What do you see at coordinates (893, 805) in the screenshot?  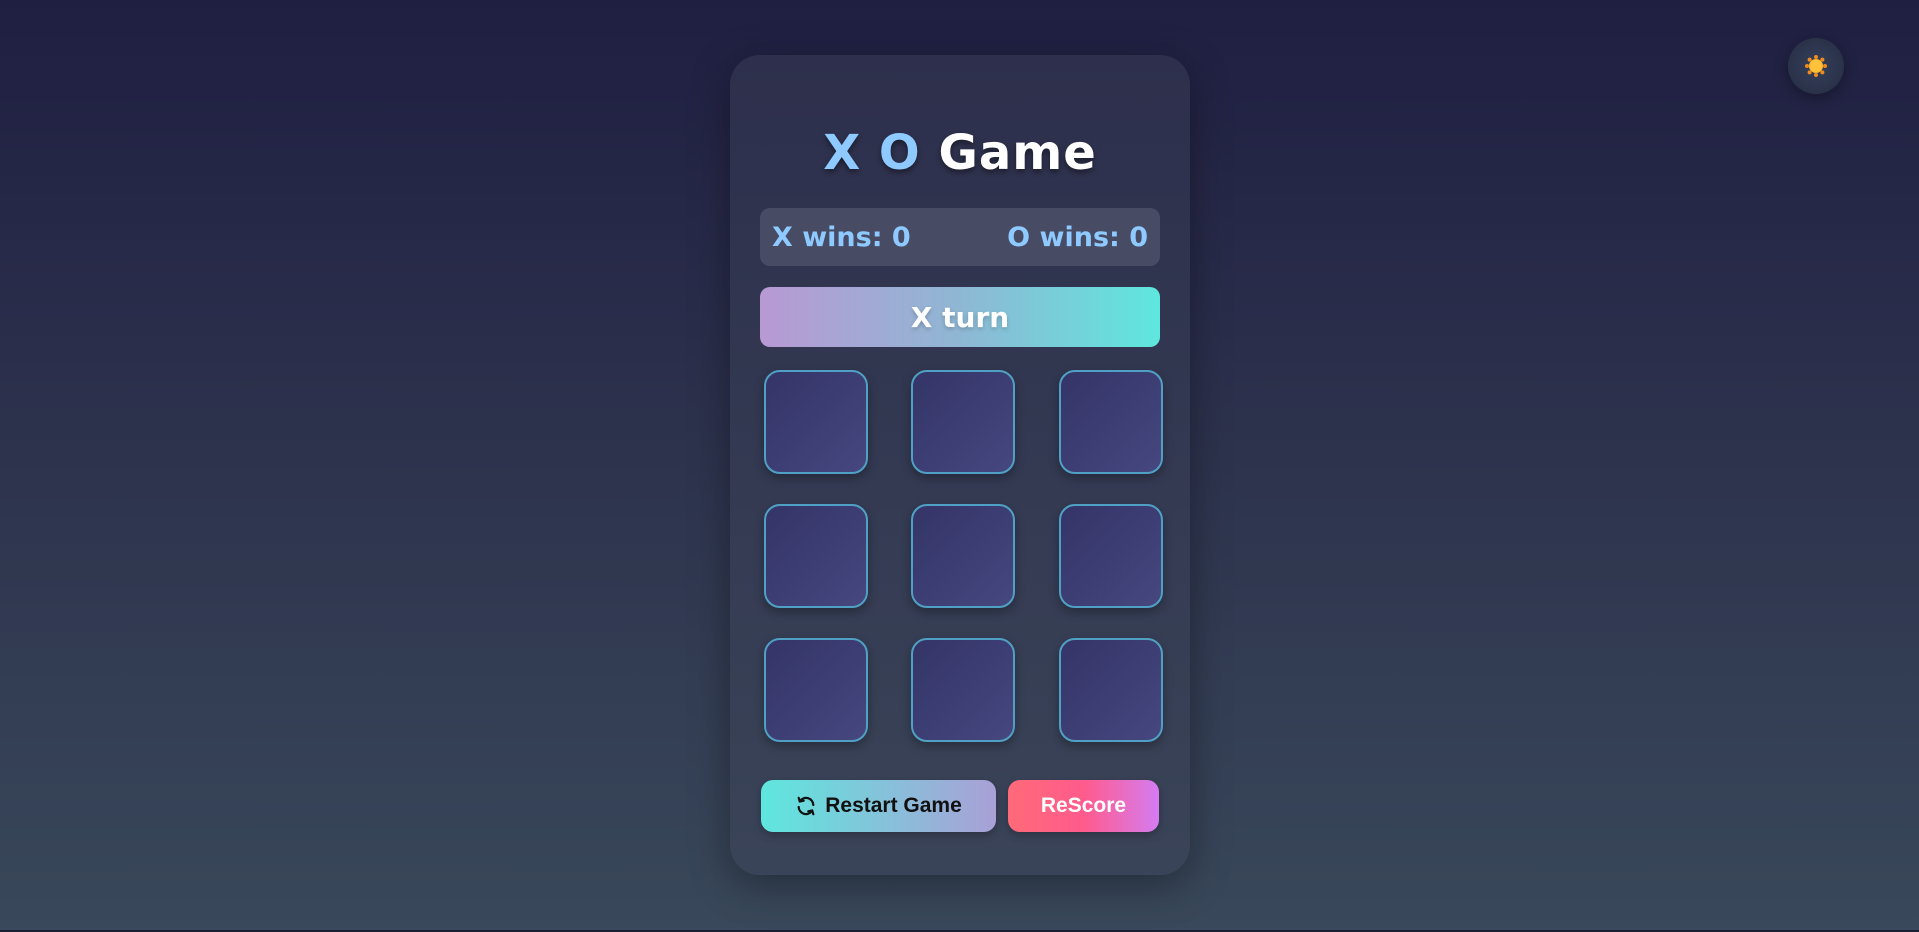 I see `restart-label: Restart Game` at bounding box center [893, 805].